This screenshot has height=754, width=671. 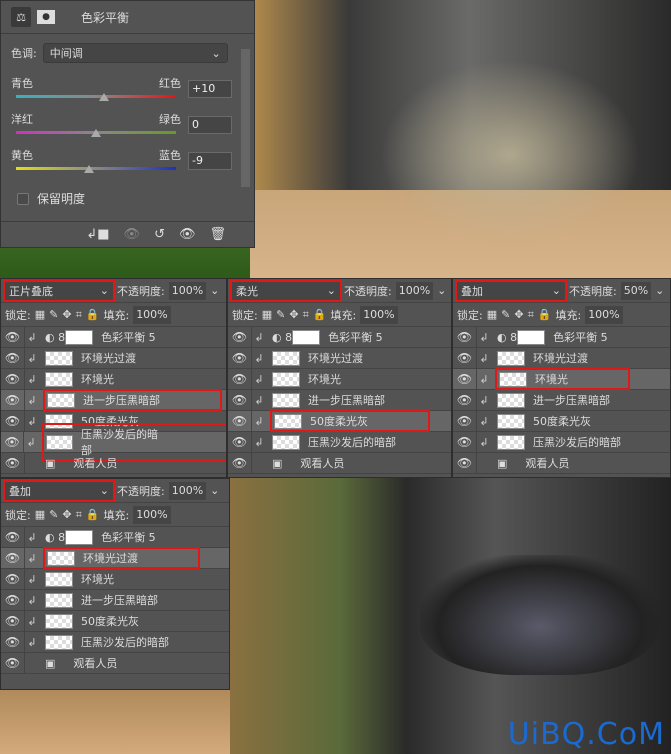 I want to click on visibility-icon: 👁, so click(x=187, y=234).